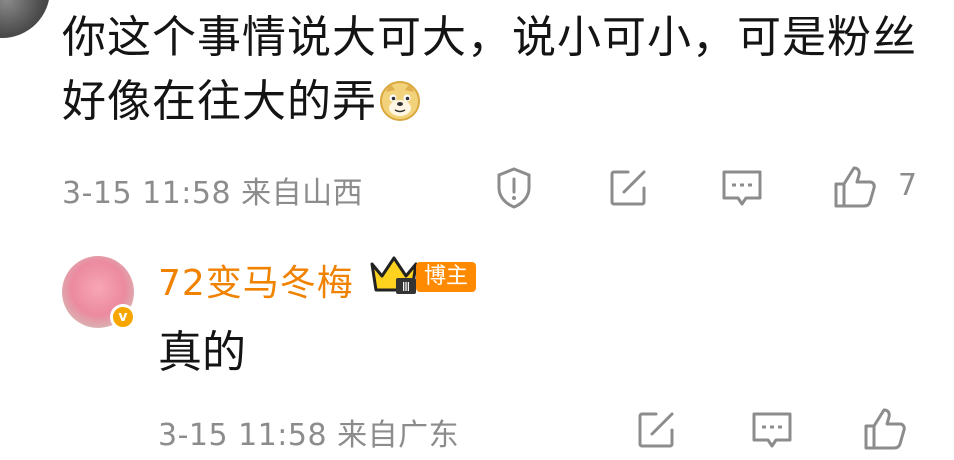 The image size is (954, 460). Describe the element at coordinates (406, 287) in the screenshot. I see `svg-text: Ⅲ` at that location.